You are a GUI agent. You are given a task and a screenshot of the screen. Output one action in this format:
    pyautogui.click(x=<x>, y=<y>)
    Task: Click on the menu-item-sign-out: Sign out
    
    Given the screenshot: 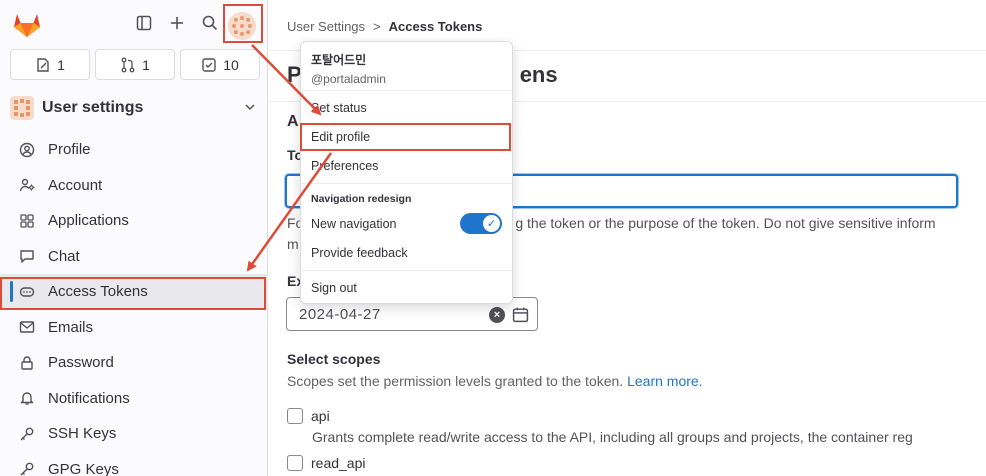 What is the action you would take?
    pyautogui.click(x=334, y=288)
    